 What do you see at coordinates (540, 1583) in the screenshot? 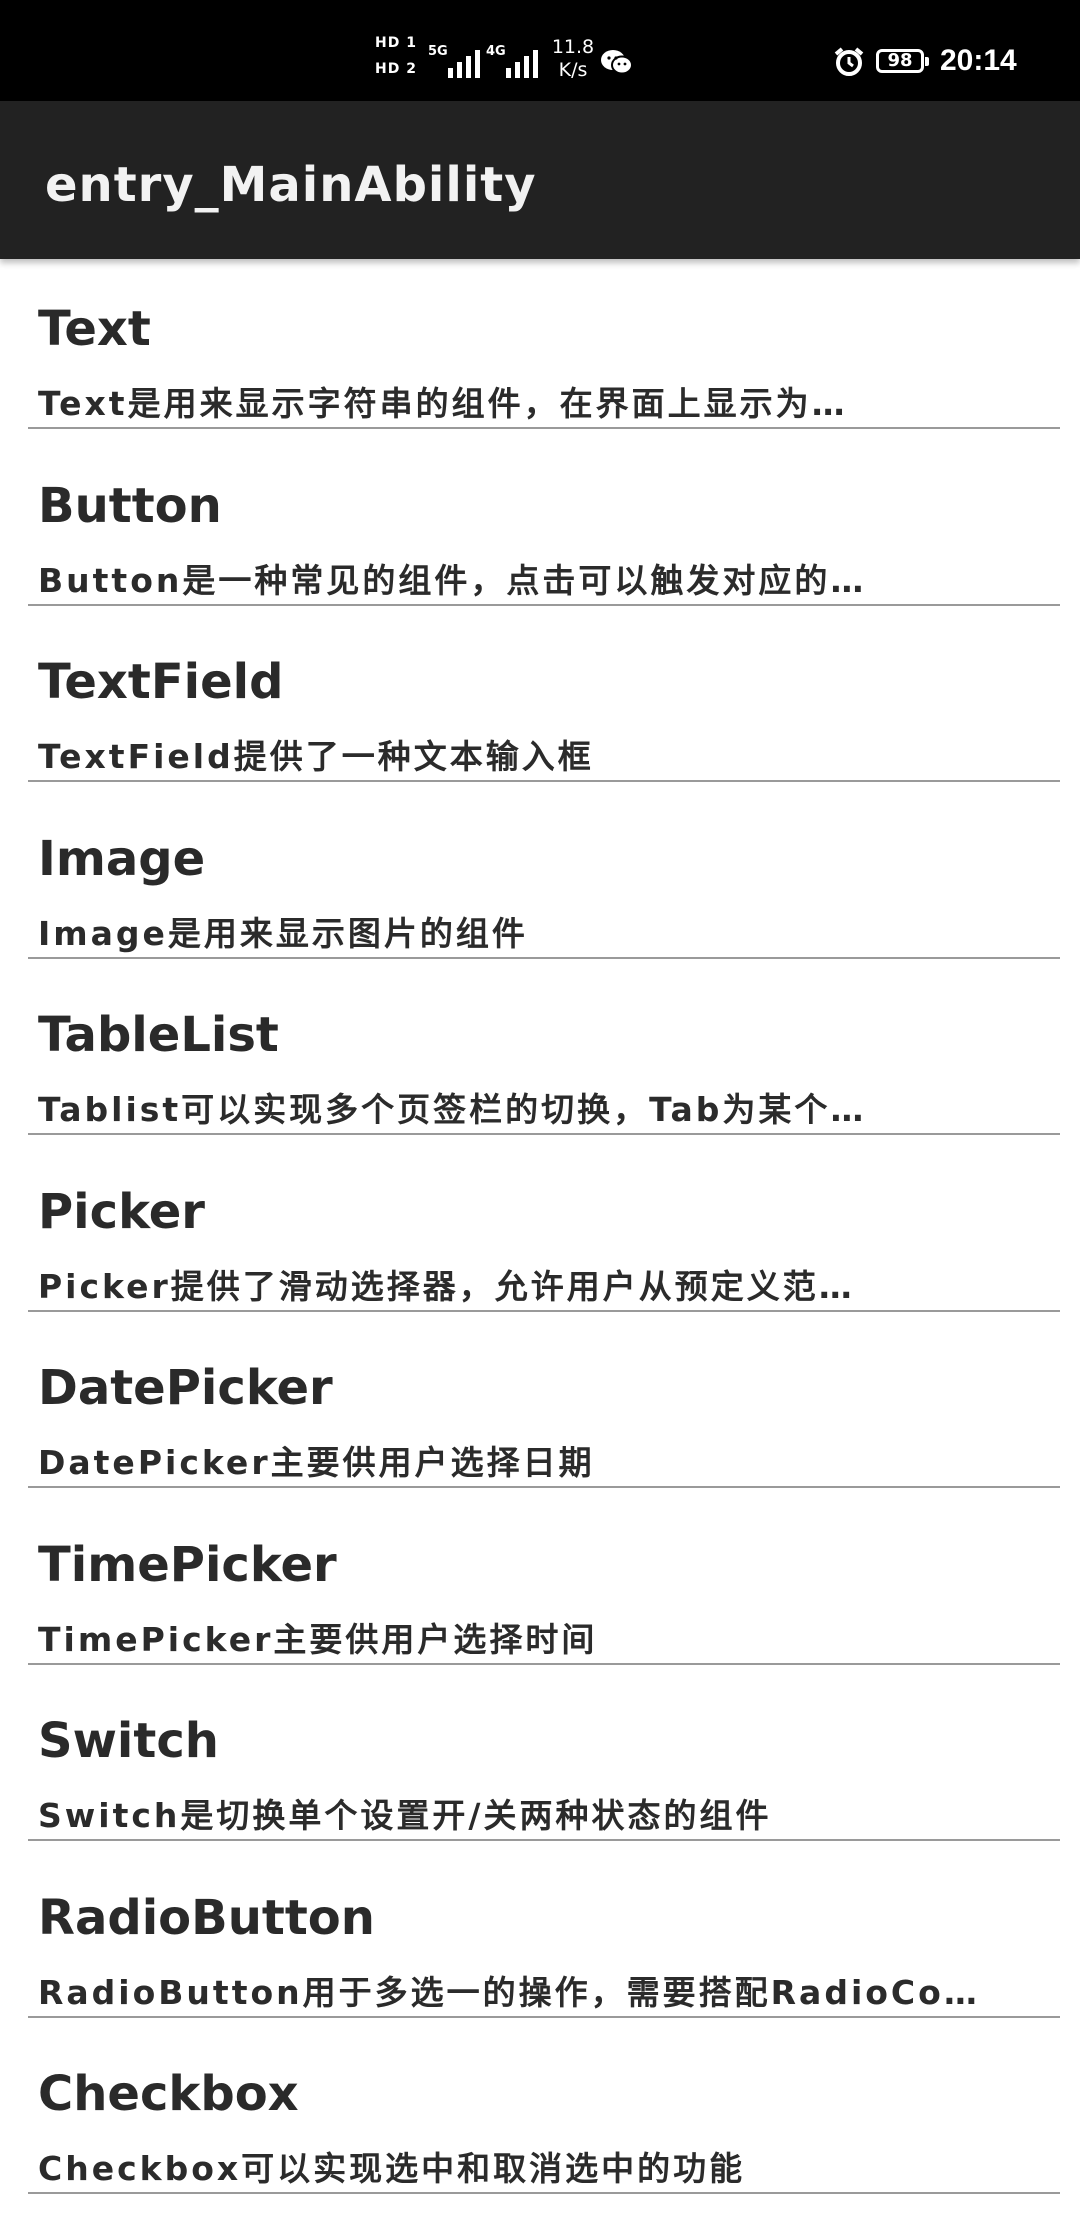
I see `list-item-timepicker: TimePicker TimePicker主要供用户选择时间` at bounding box center [540, 1583].